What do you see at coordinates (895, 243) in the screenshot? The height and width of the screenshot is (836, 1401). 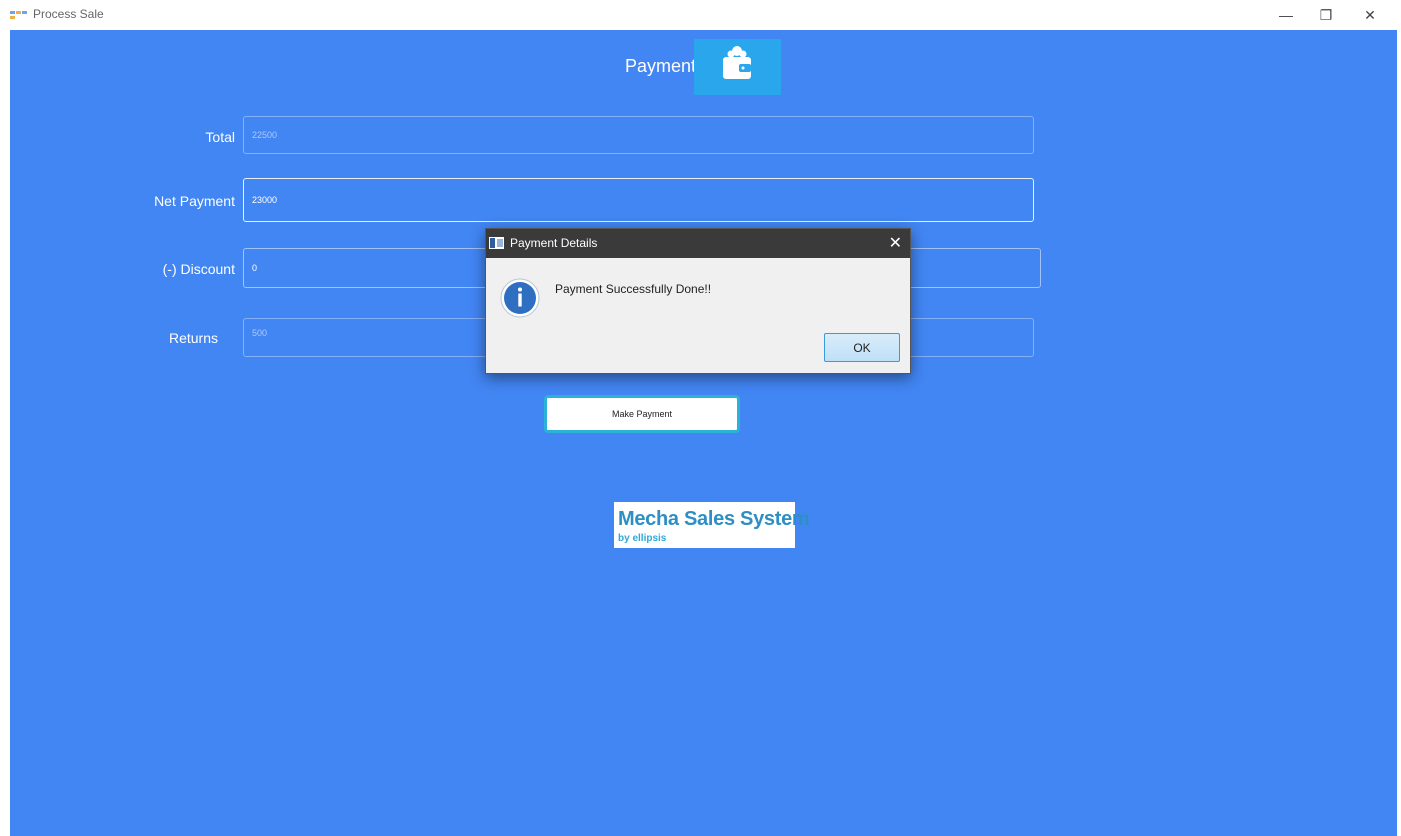 I see `dialog-close-button: ✕` at bounding box center [895, 243].